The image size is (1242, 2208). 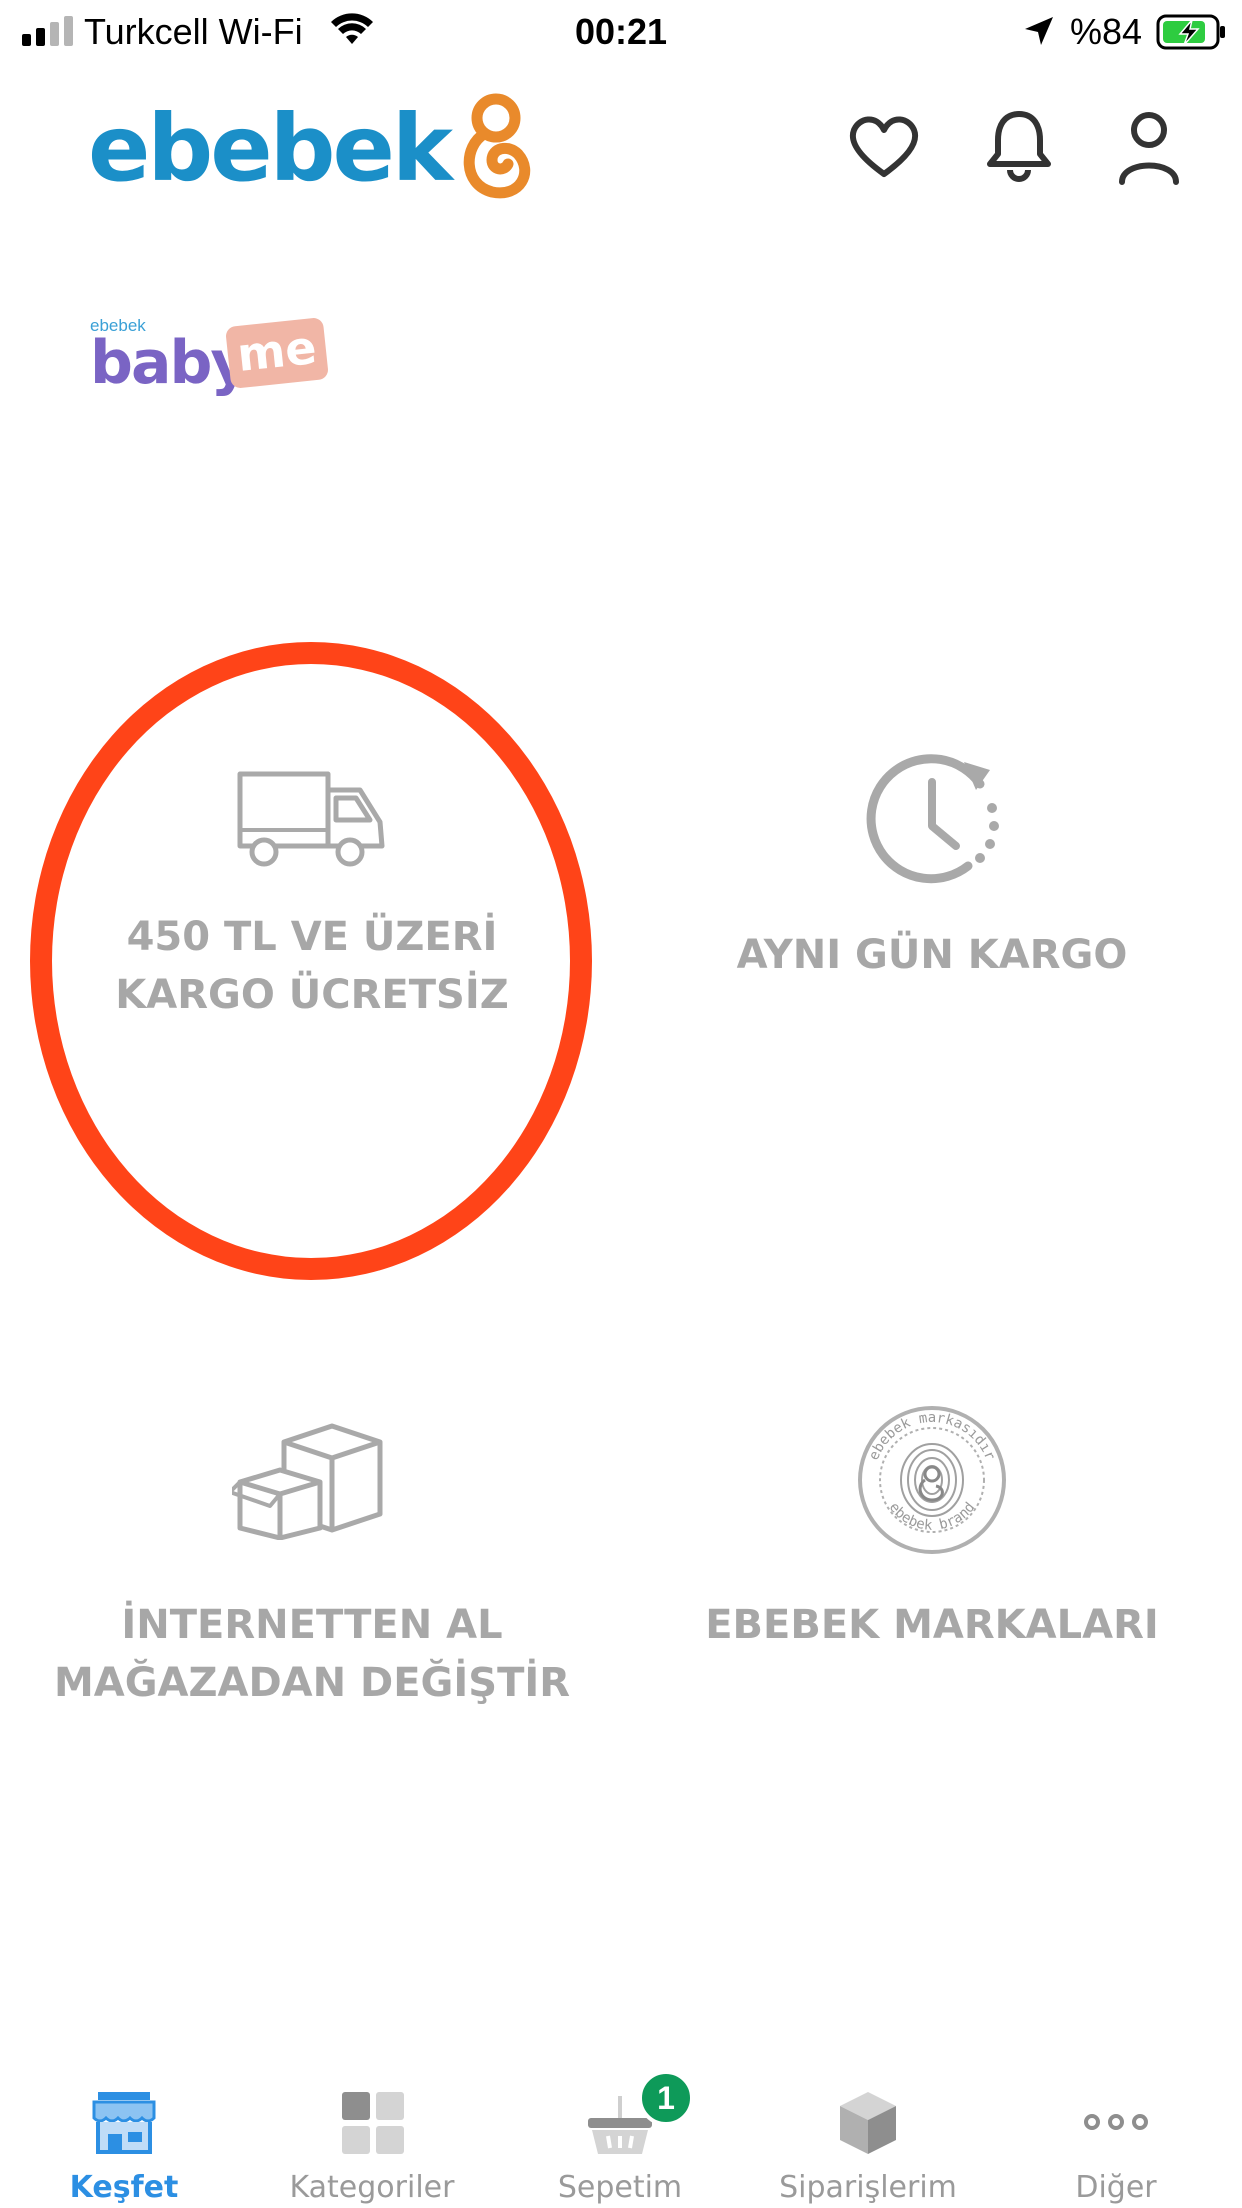 What do you see at coordinates (884, 146) in the screenshot?
I see `heart-icon` at bounding box center [884, 146].